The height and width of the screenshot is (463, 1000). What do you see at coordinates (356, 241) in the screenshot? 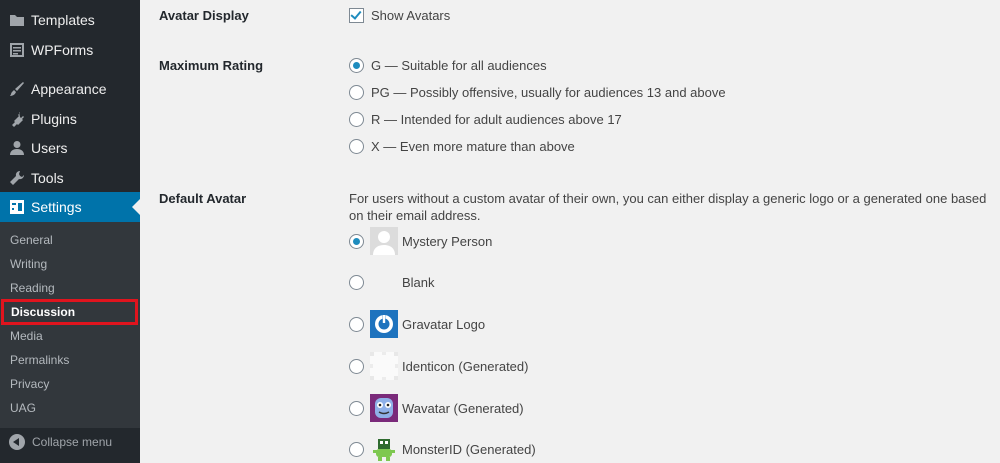
I see `avatar-mystery-radio` at bounding box center [356, 241].